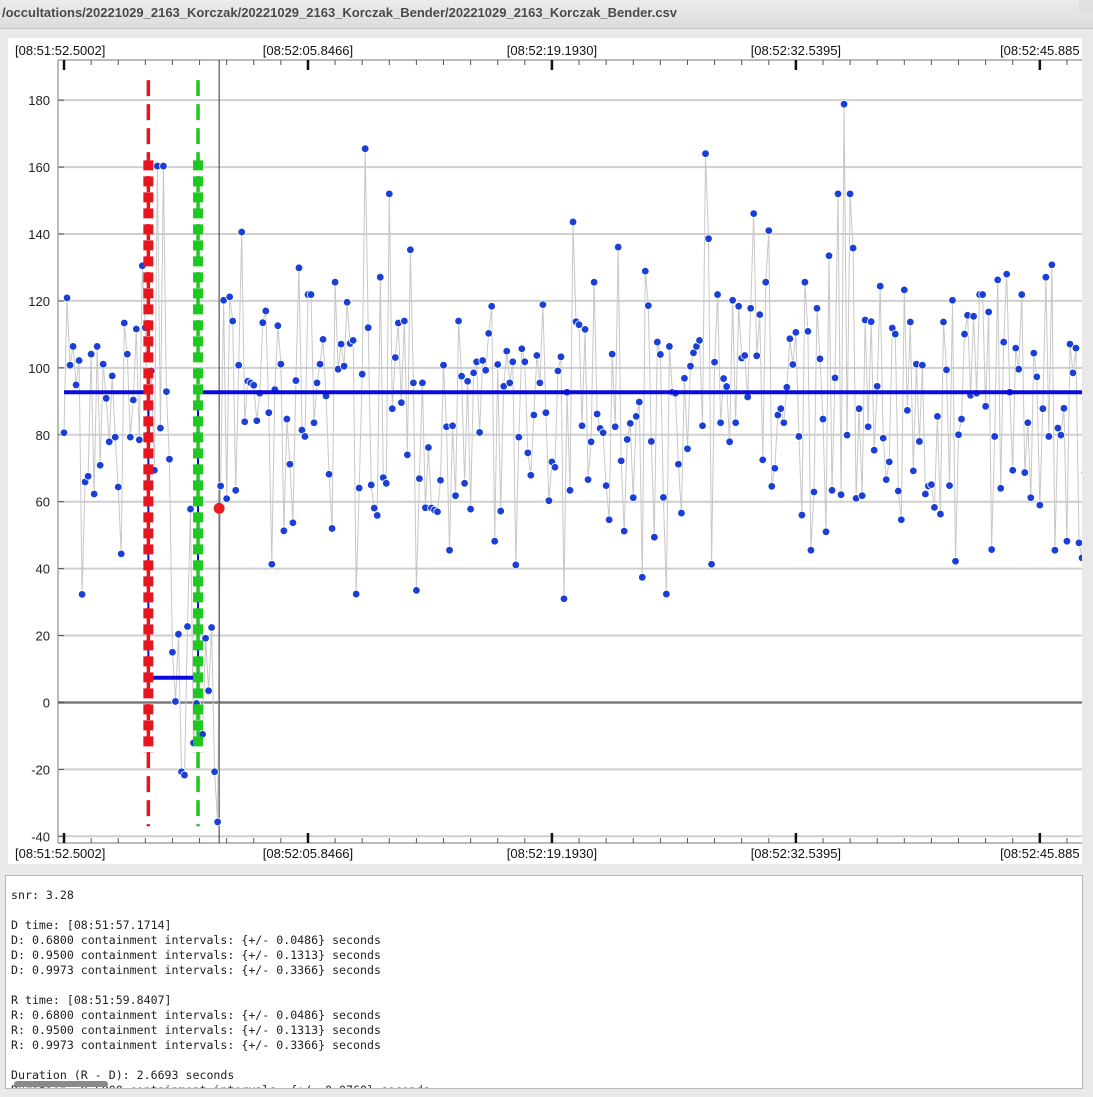 This screenshot has height=1097, width=1093. Describe the element at coordinates (308, 853) in the screenshot. I see `x-tick-label-bottom: [08:52:05.8466]` at that location.